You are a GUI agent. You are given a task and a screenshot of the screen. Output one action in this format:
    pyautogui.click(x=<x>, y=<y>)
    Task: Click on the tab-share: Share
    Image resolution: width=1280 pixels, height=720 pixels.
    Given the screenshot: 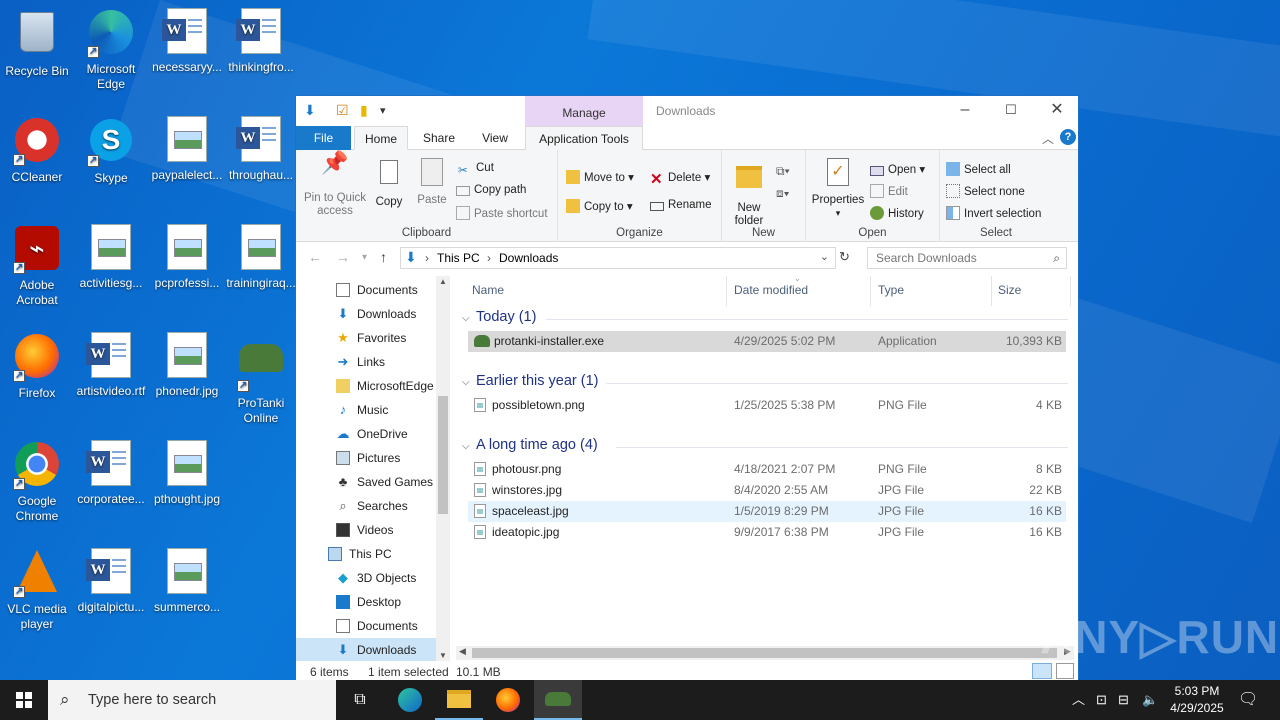 What is the action you would take?
    pyautogui.click(x=439, y=138)
    